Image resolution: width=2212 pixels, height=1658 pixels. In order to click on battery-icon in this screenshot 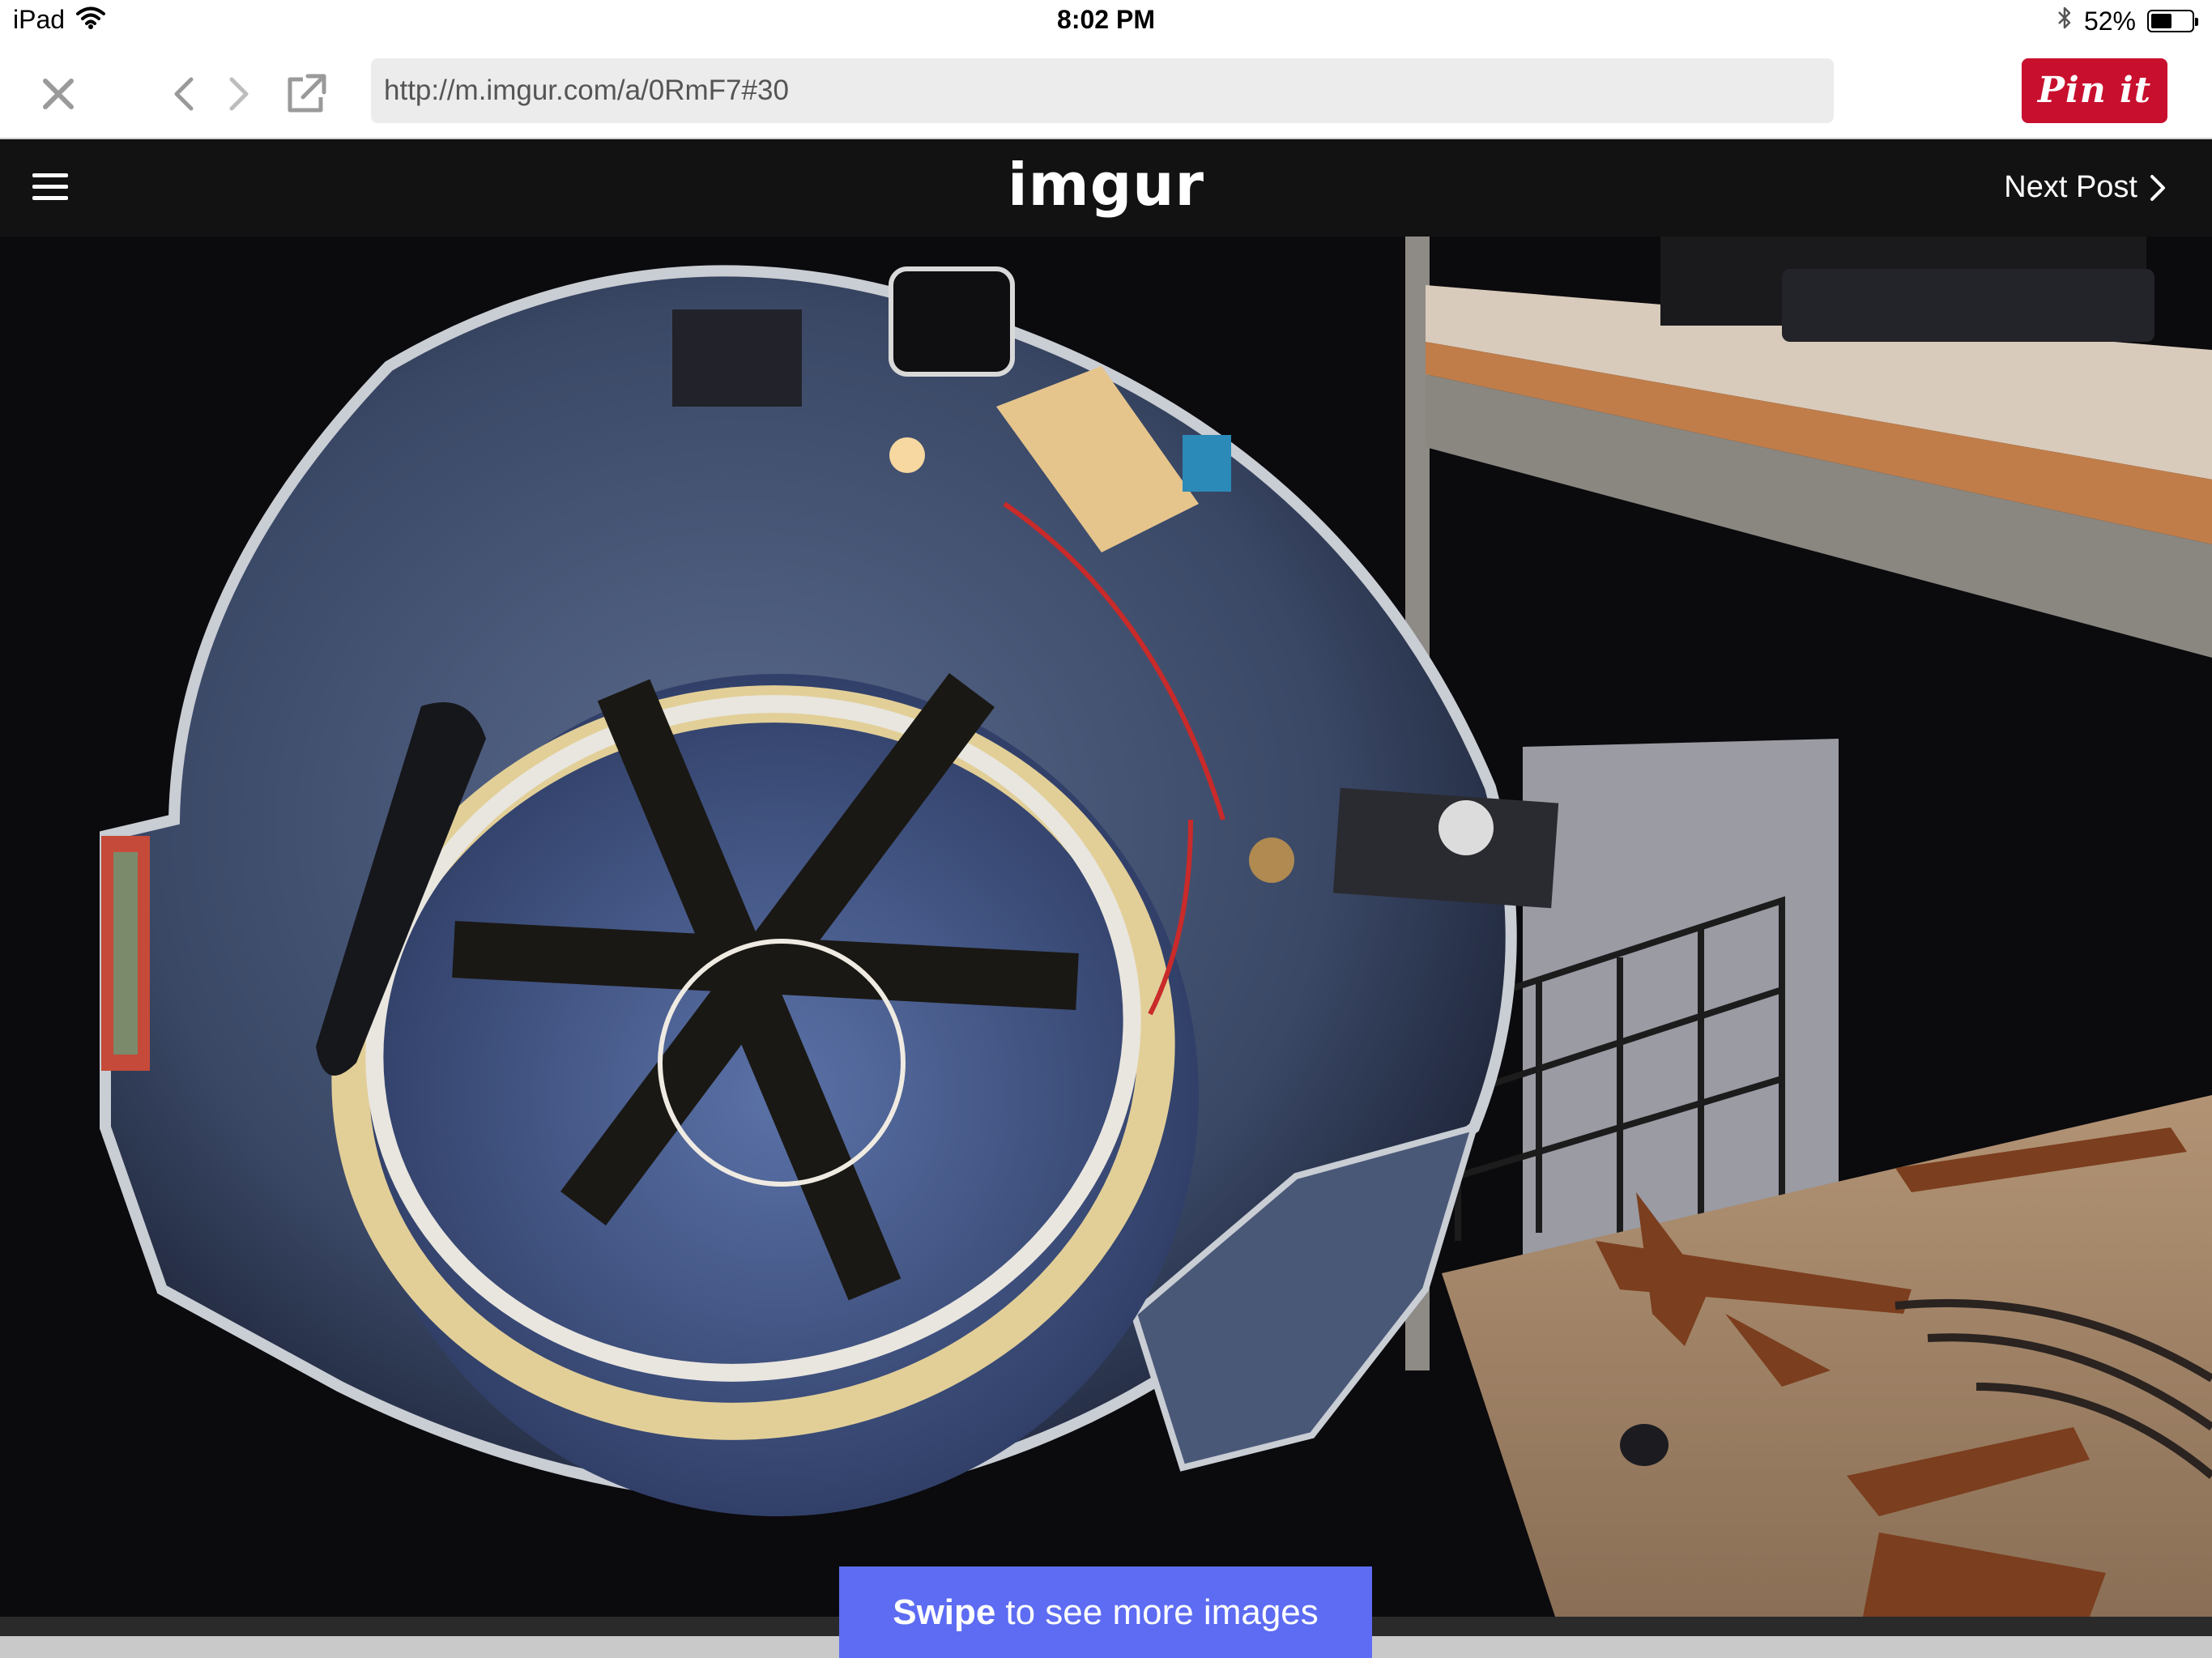, I will do `click(2172, 21)`.